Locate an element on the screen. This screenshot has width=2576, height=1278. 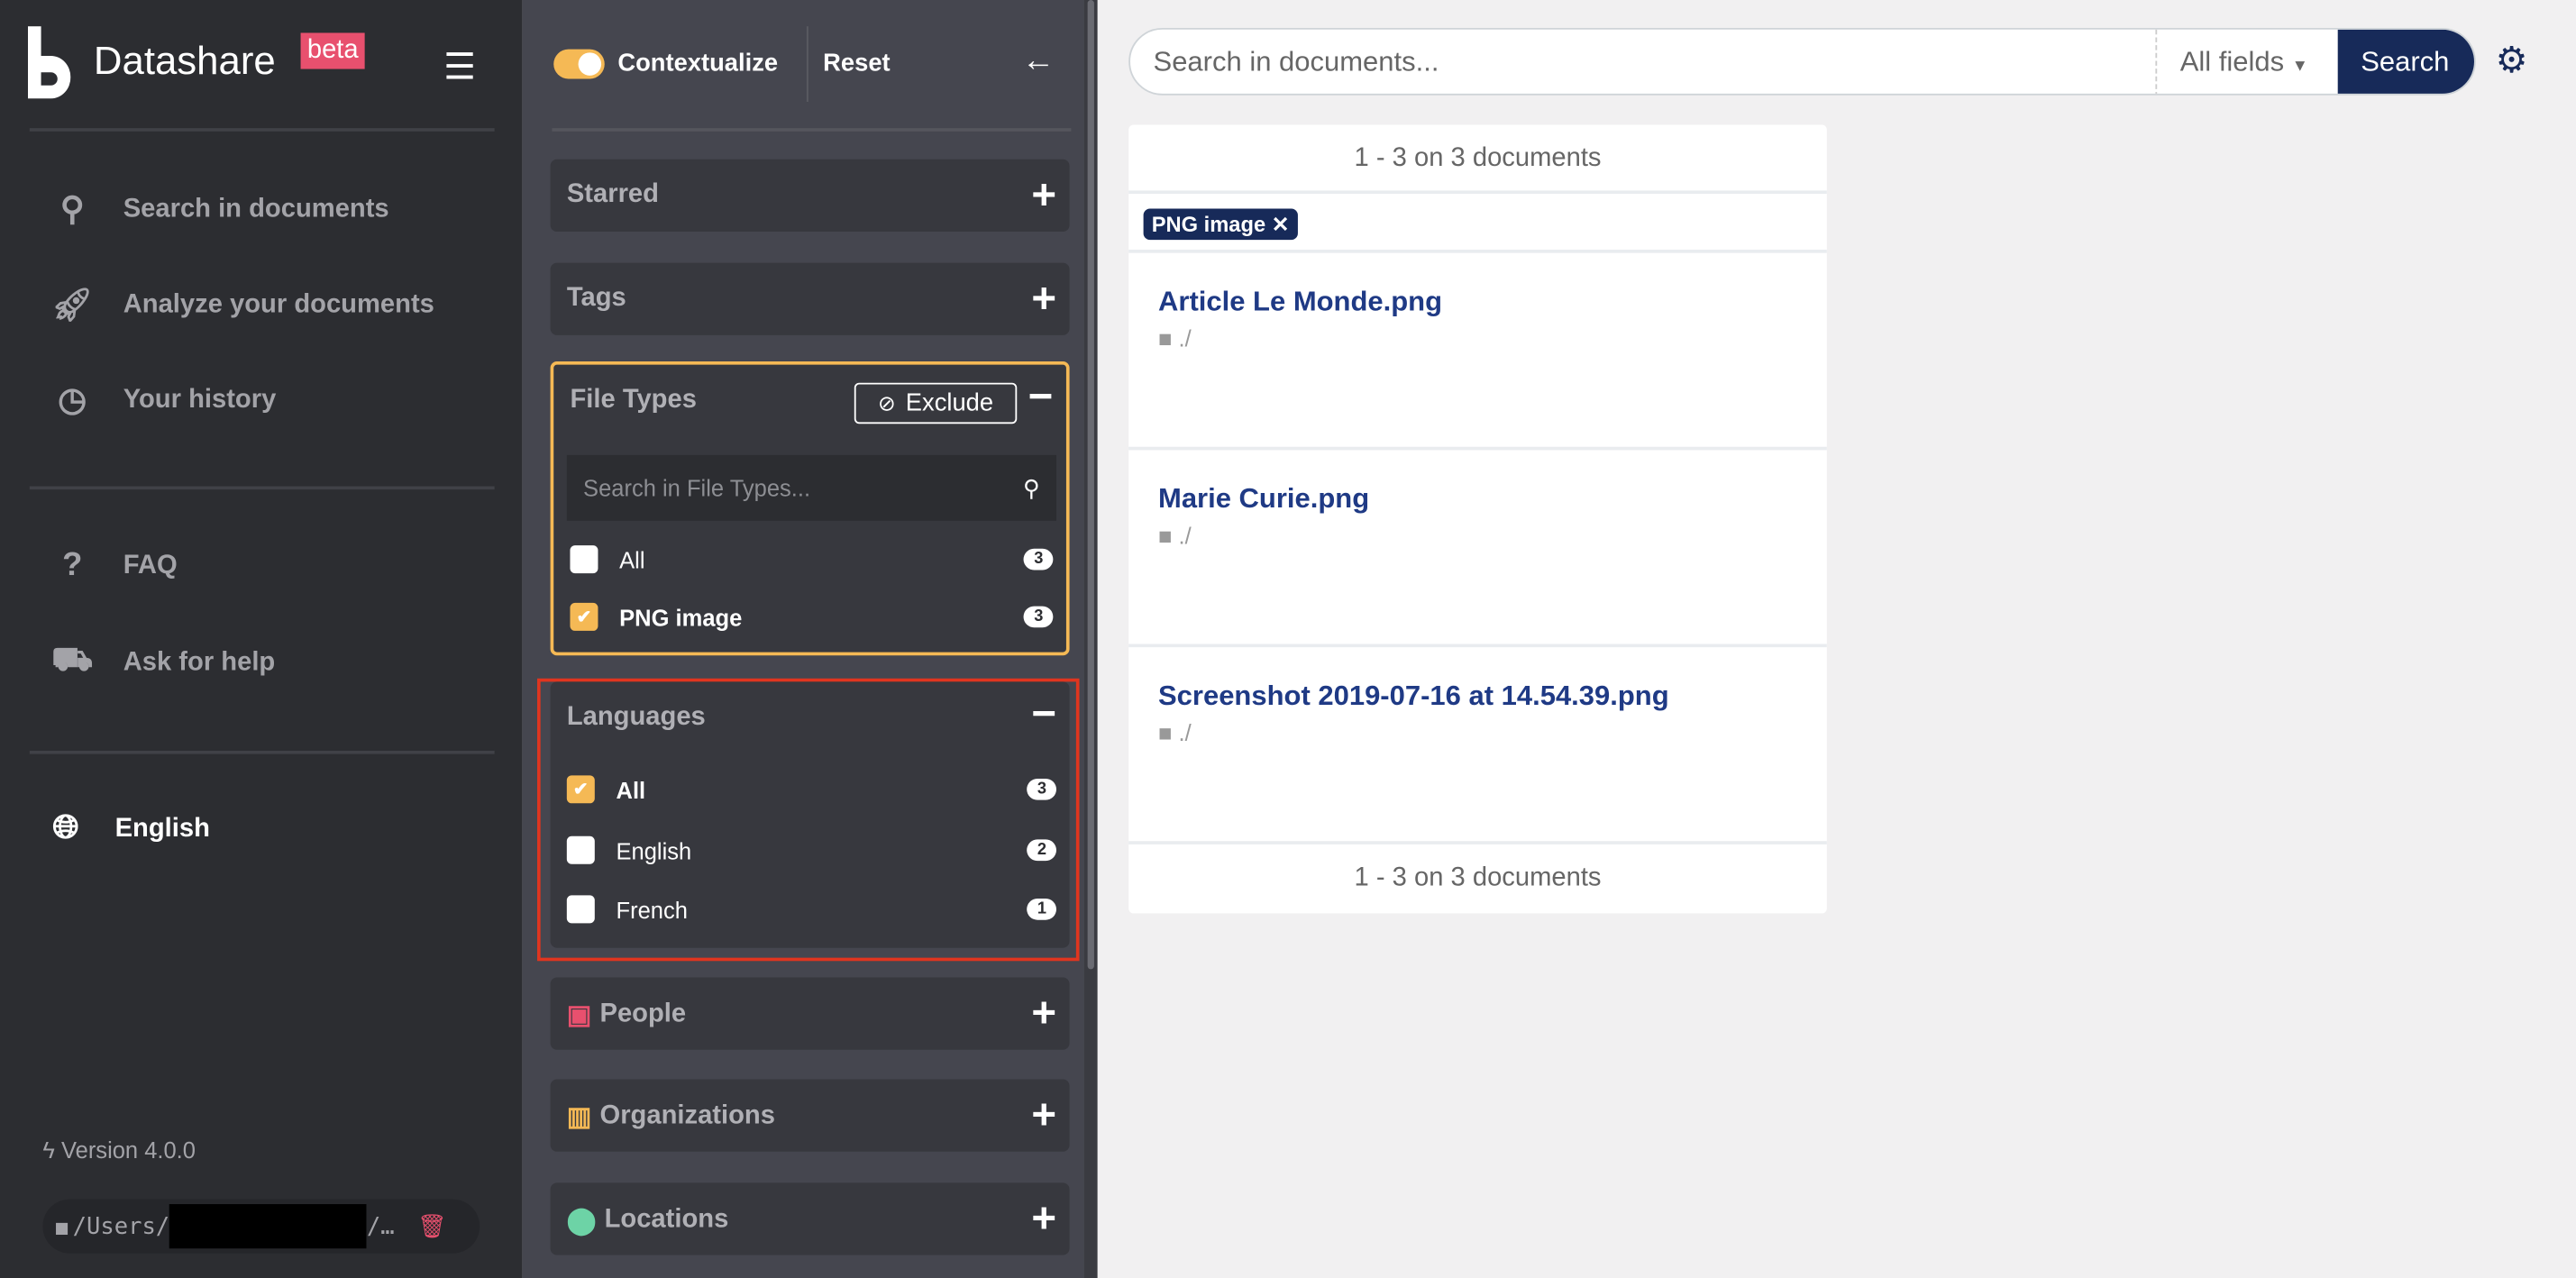
language-selector: 🌐︎ English is located at coordinates (126, 829).